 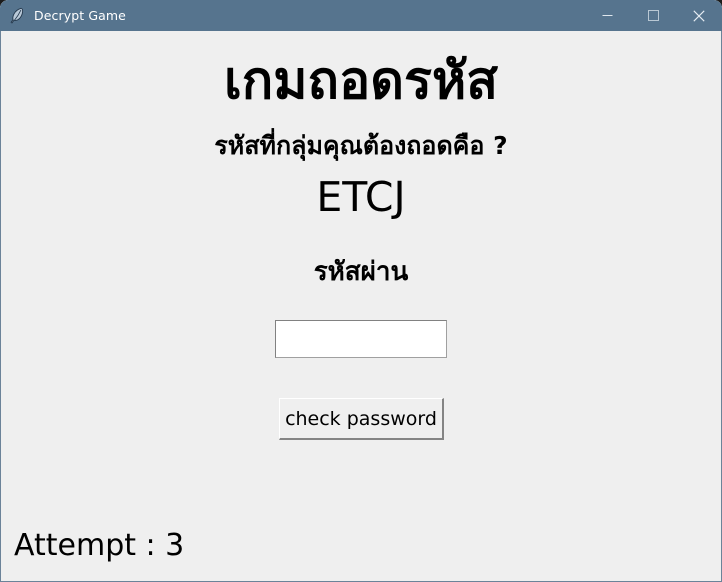 What do you see at coordinates (80, 15) in the screenshot?
I see `window-title: Decrypt Game` at bounding box center [80, 15].